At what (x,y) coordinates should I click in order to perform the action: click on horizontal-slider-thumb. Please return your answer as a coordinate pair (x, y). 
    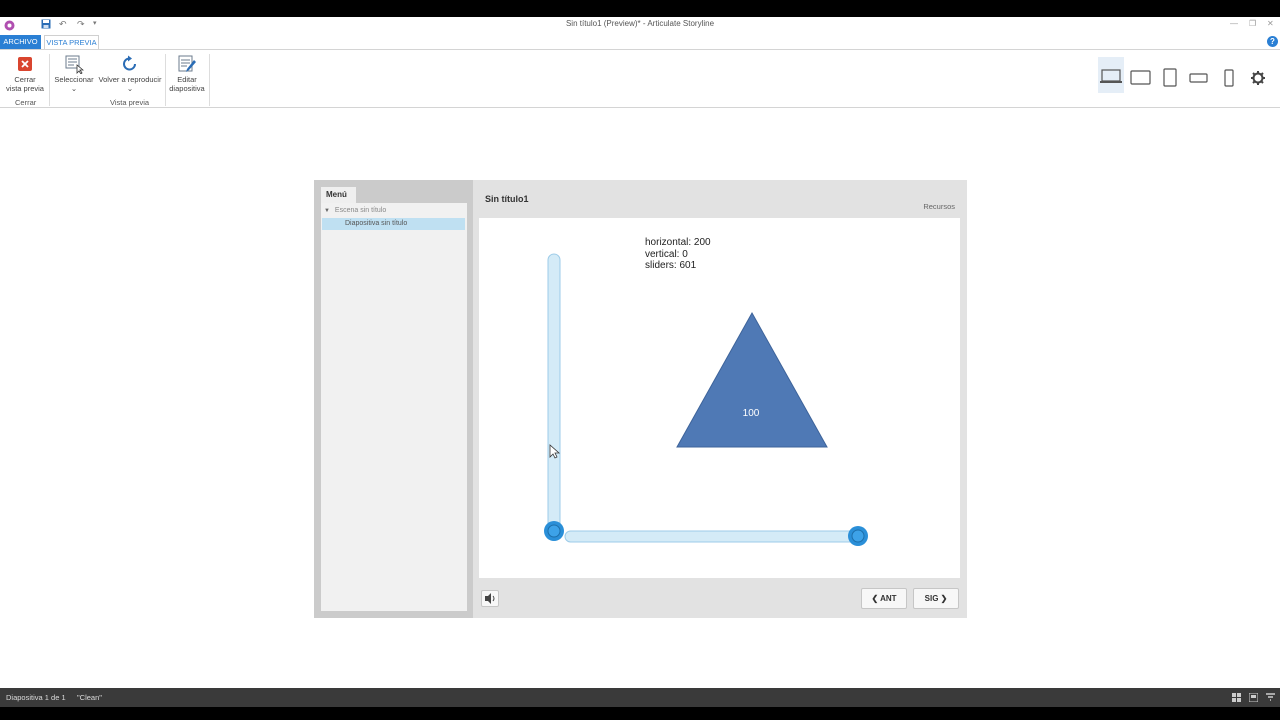
    Looking at the image, I should click on (858, 536).